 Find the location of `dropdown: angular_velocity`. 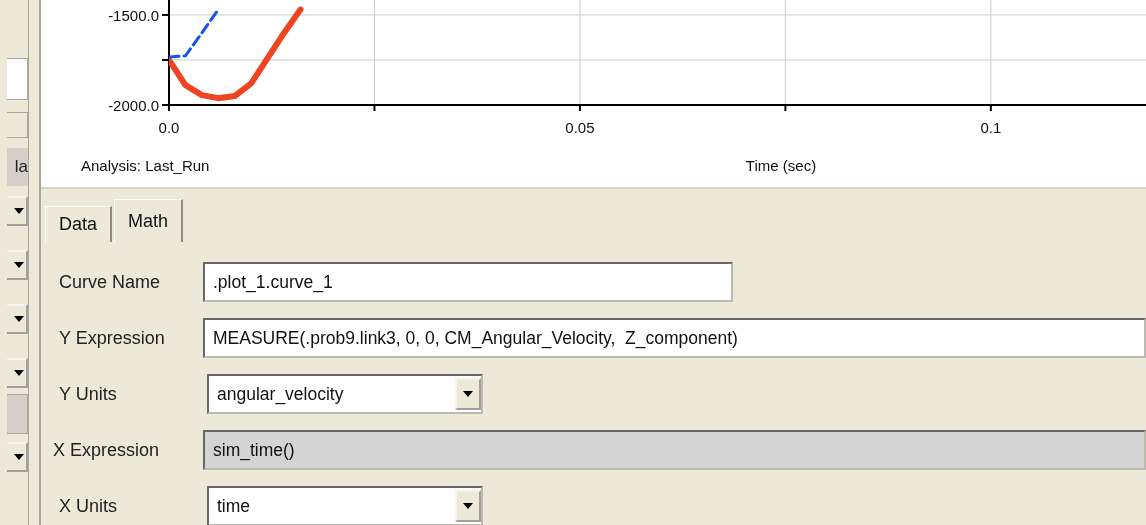

dropdown: angular_velocity is located at coordinates (345, 394).